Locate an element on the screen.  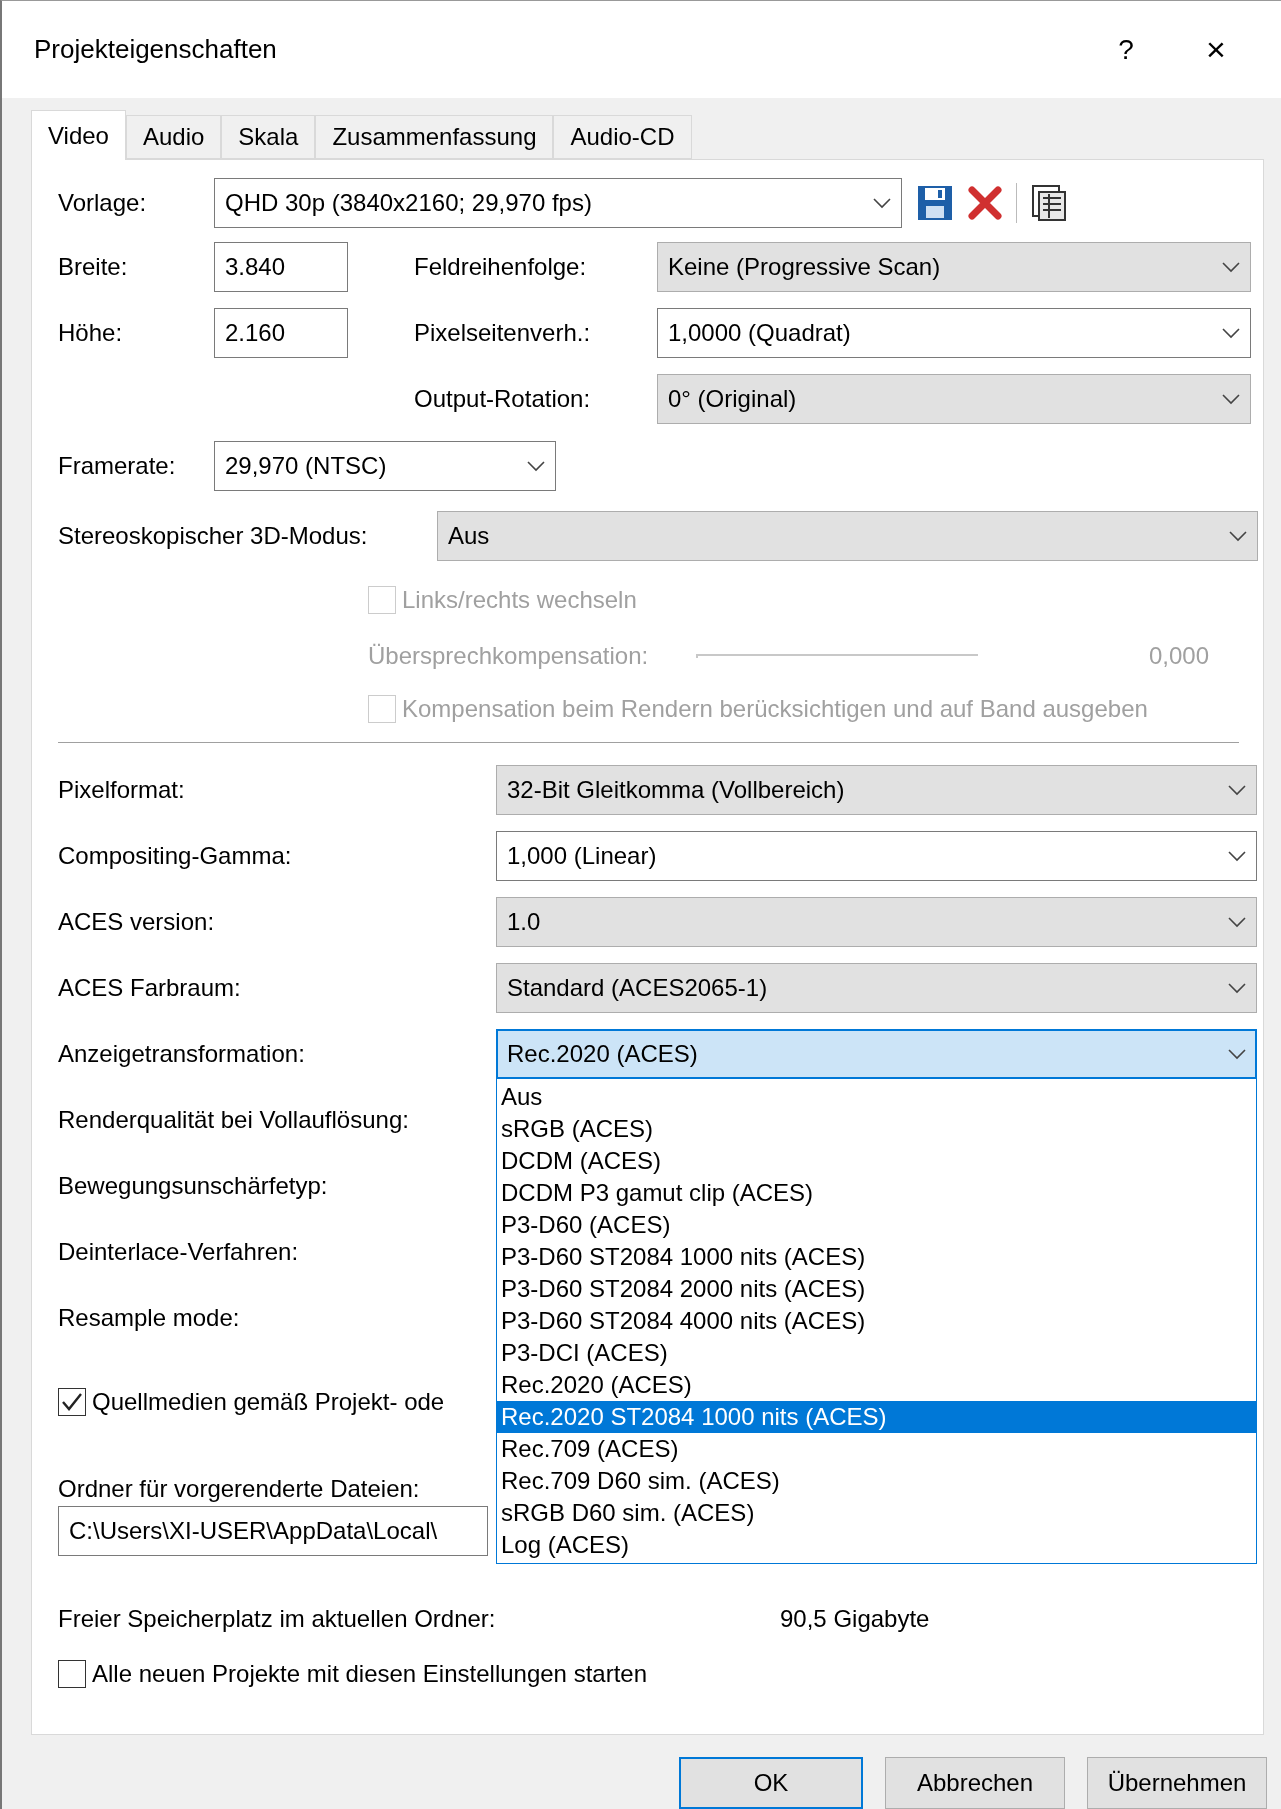
field-label: Stereoskopischer 3D-Modus: is located at coordinates (213, 536).